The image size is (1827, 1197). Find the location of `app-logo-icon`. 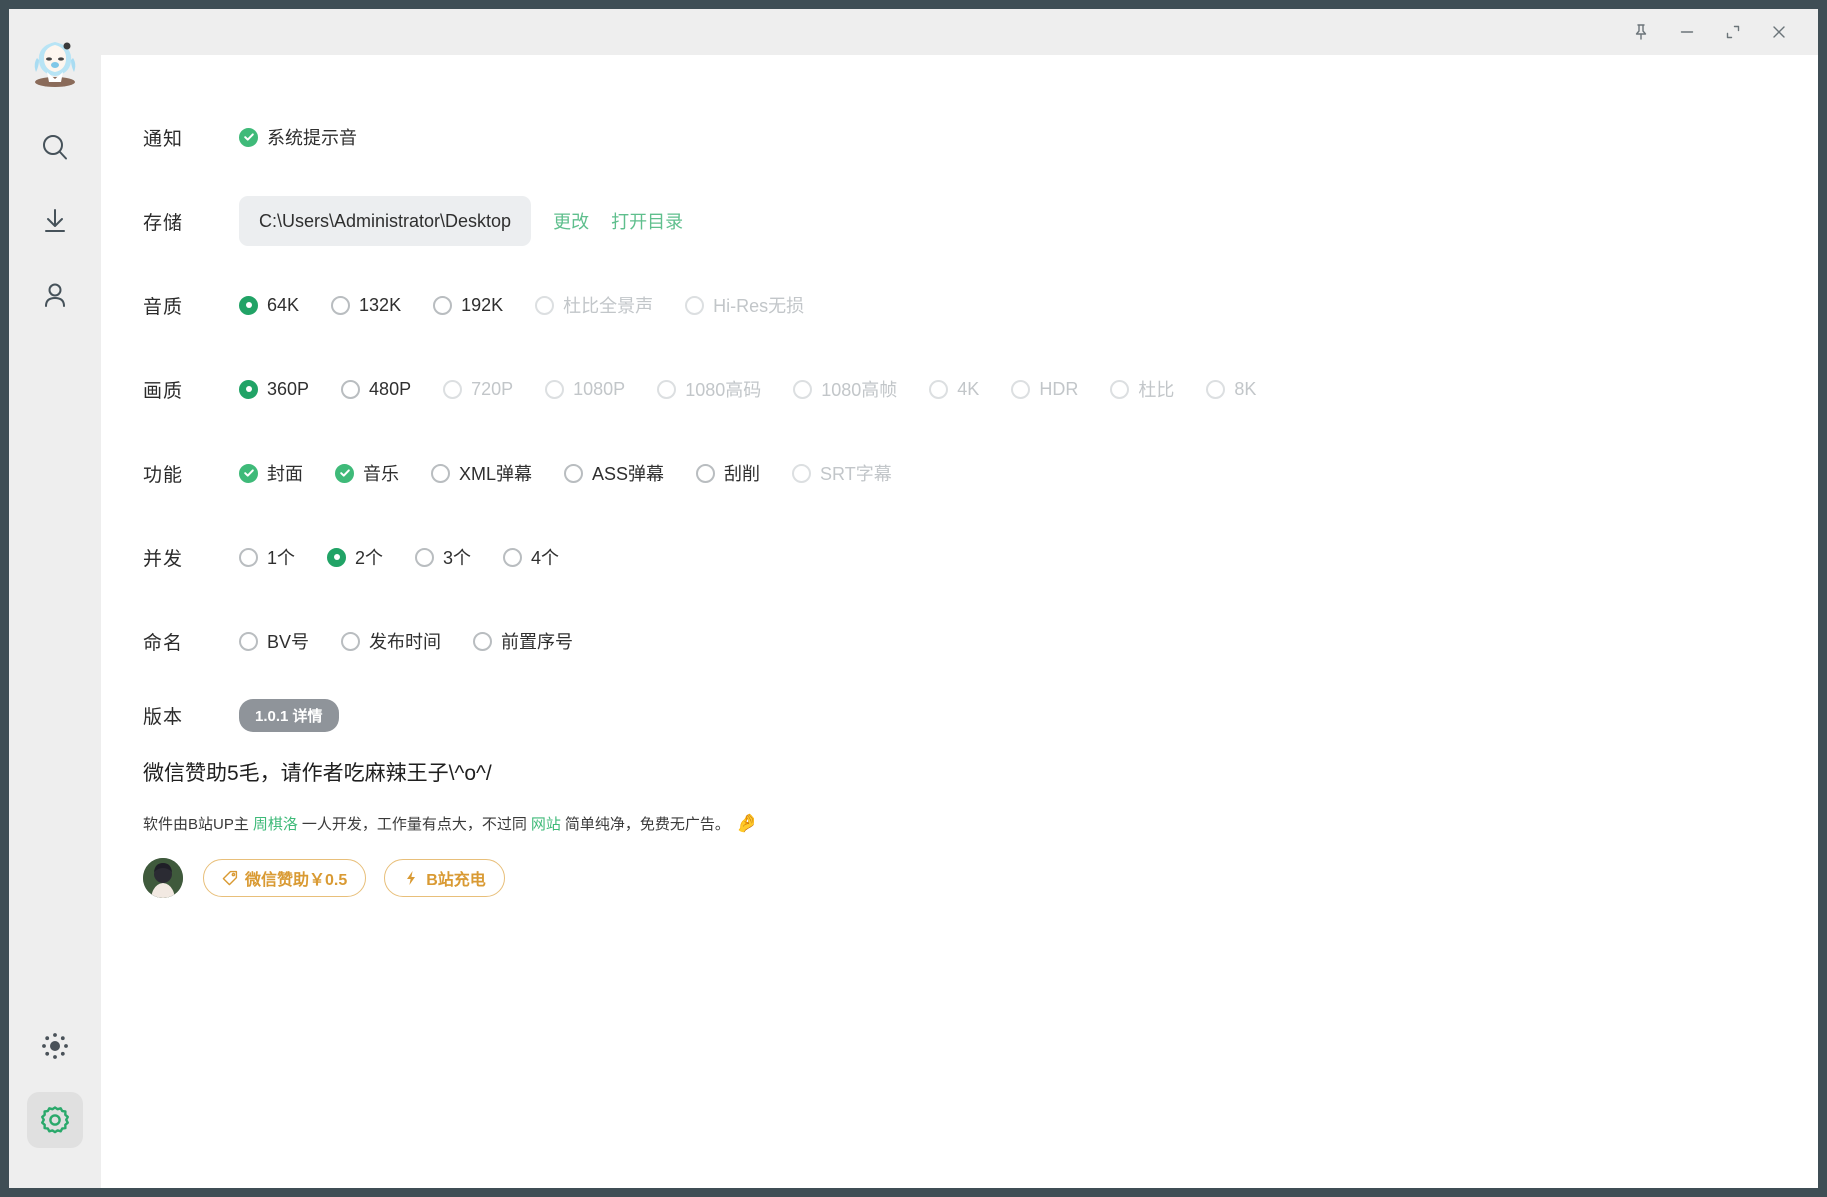

app-logo-icon is located at coordinates (55, 64).